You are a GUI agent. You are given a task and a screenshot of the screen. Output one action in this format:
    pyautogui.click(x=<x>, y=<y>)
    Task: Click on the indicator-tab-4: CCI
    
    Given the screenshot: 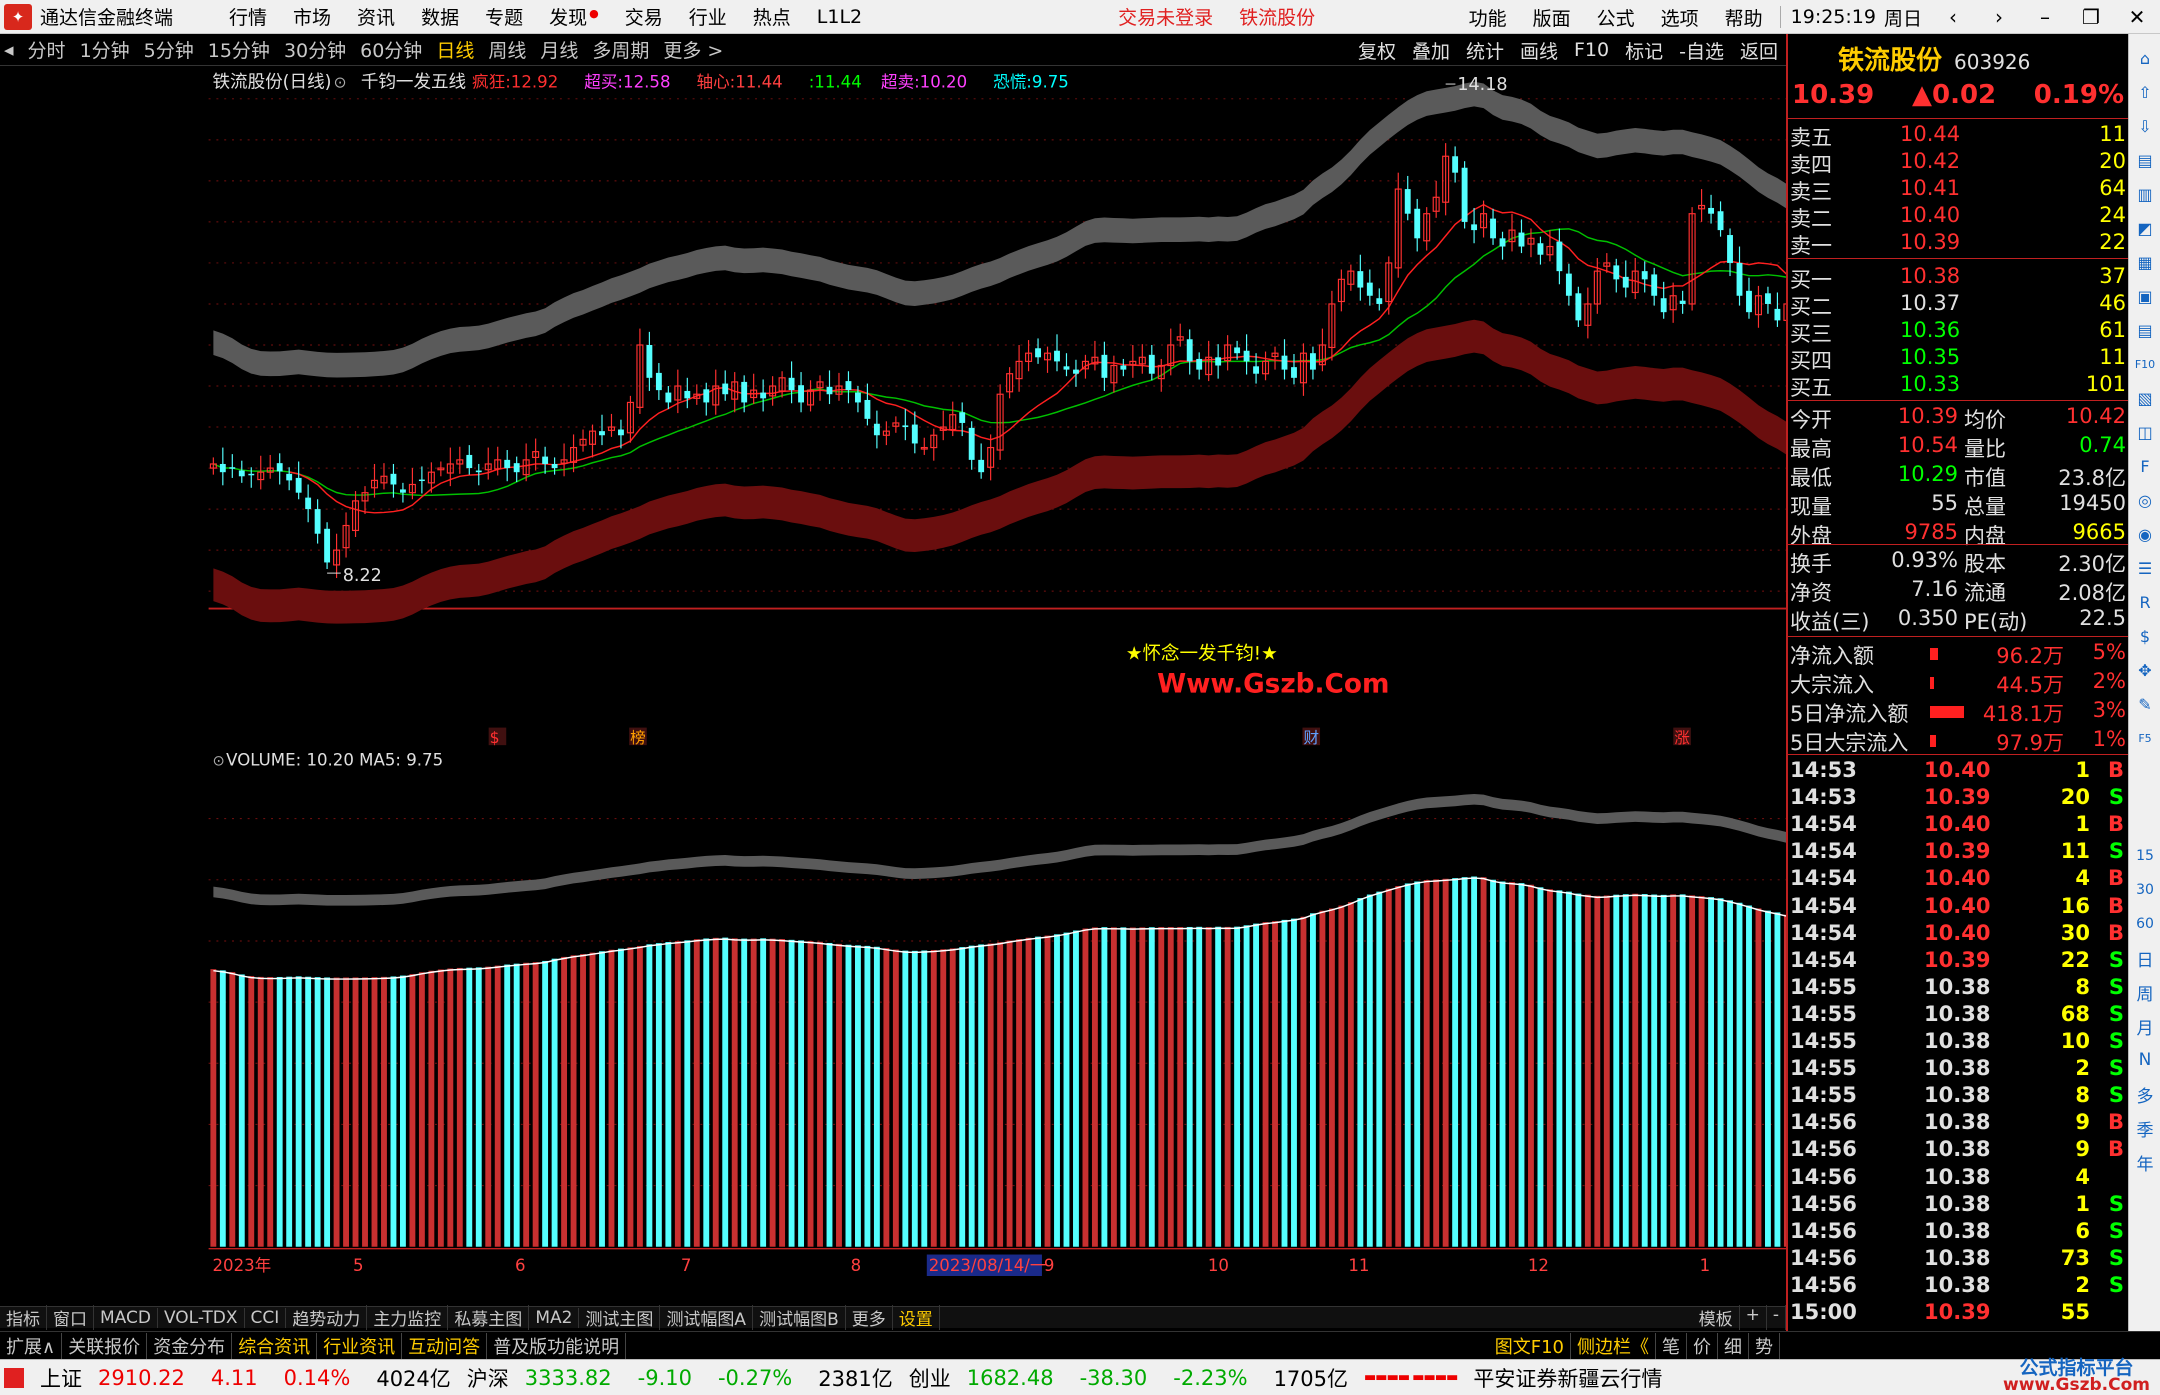 What is the action you would take?
    pyautogui.click(x=266, y=1317)
    